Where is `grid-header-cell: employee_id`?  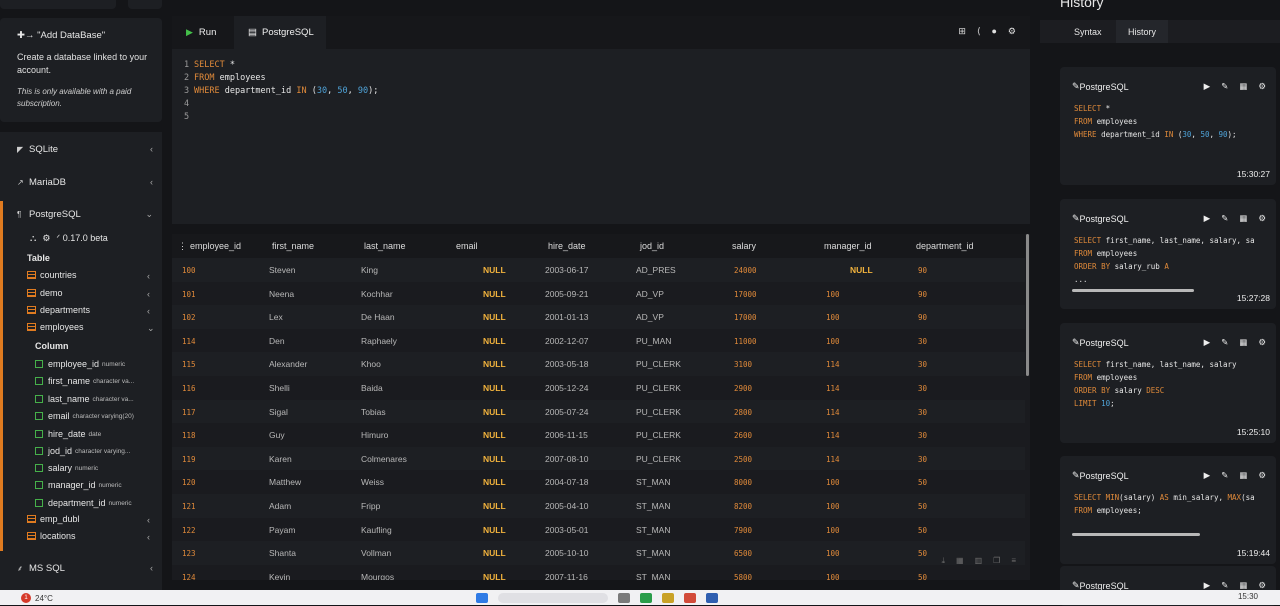
grid-header-cell: employee_id is located at coordinates (215, 246).